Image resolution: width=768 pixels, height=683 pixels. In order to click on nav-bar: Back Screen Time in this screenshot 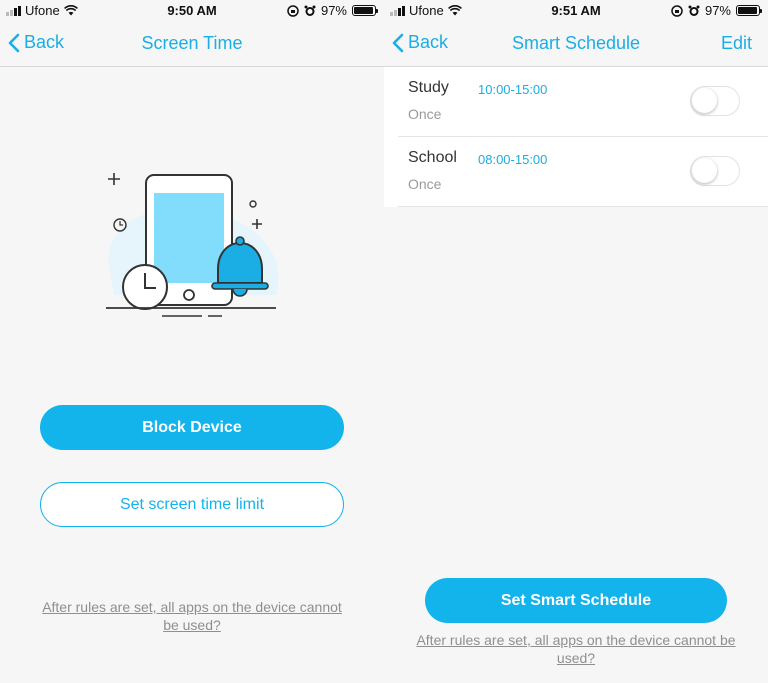, I will do `click(192, 44)`.